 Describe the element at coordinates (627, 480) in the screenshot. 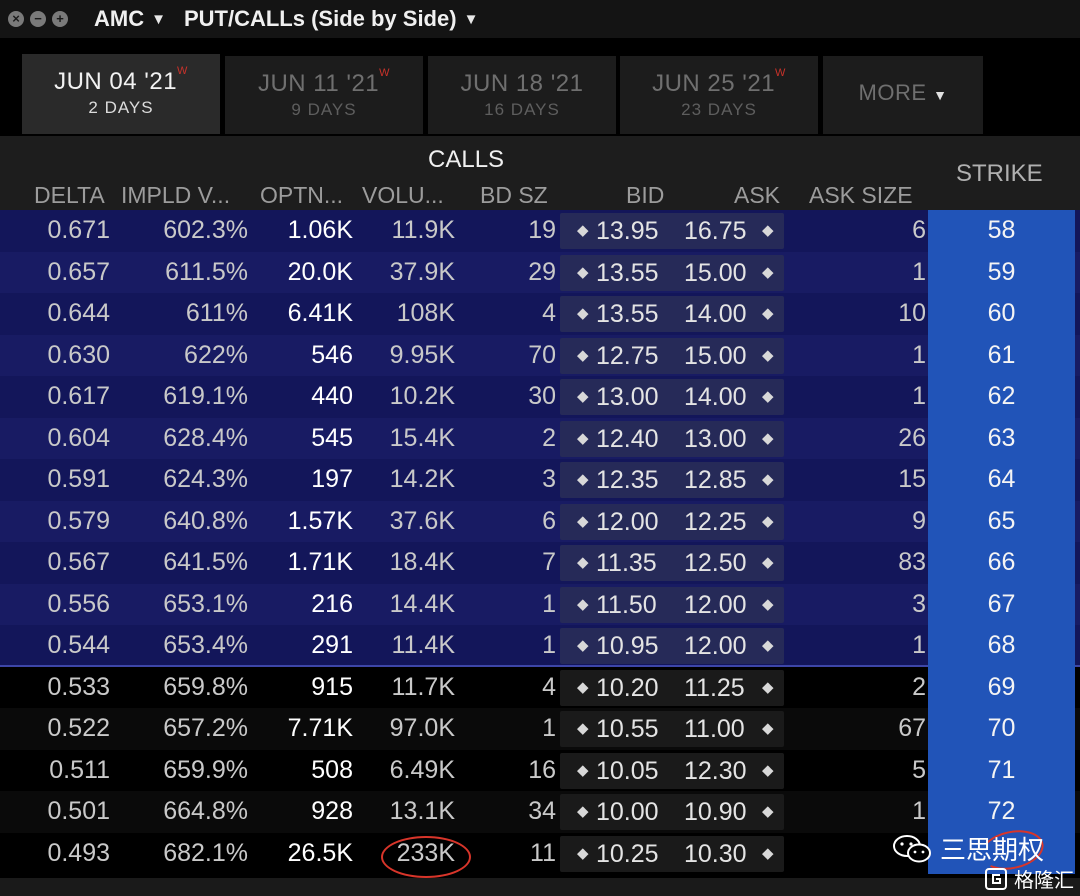

I see `bid-price: 12.35` at that location.